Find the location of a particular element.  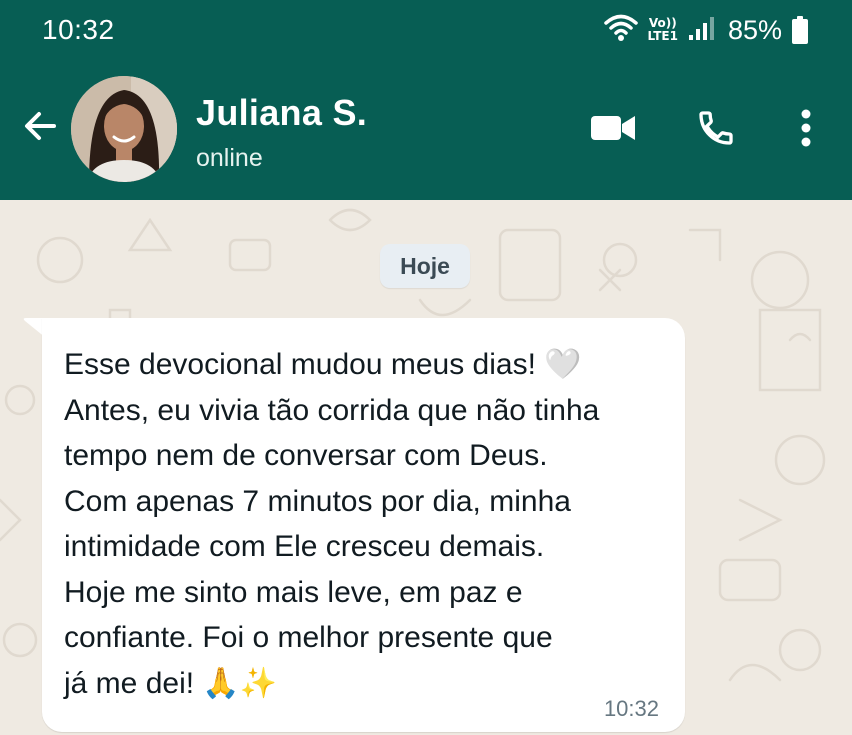

voice-call-button is located at coordinates (716, 130).